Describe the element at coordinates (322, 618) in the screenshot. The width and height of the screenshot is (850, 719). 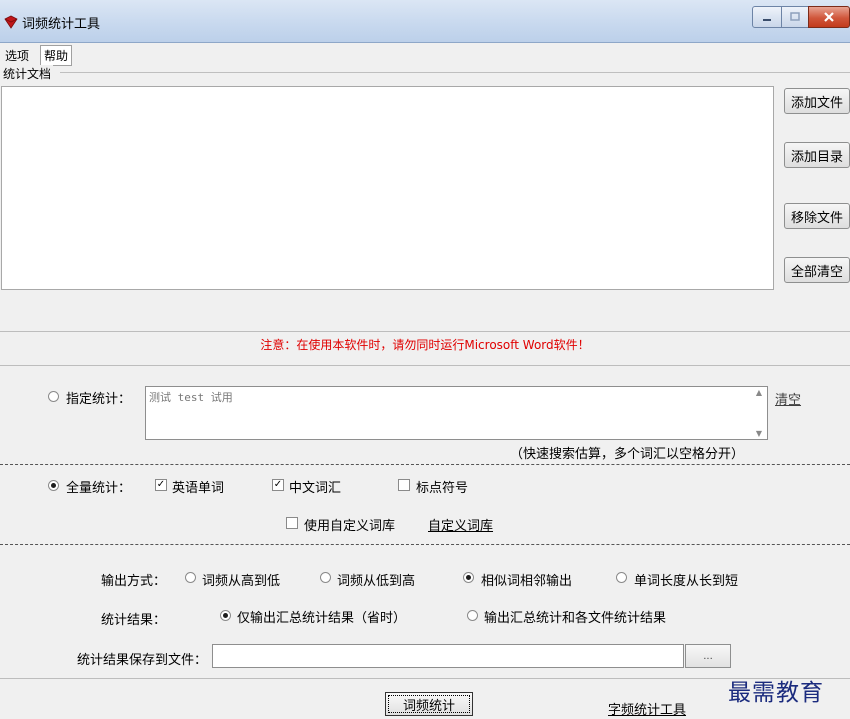
I see `result-summary-label: 仅输出汇总统计结果（省时）` at that location.